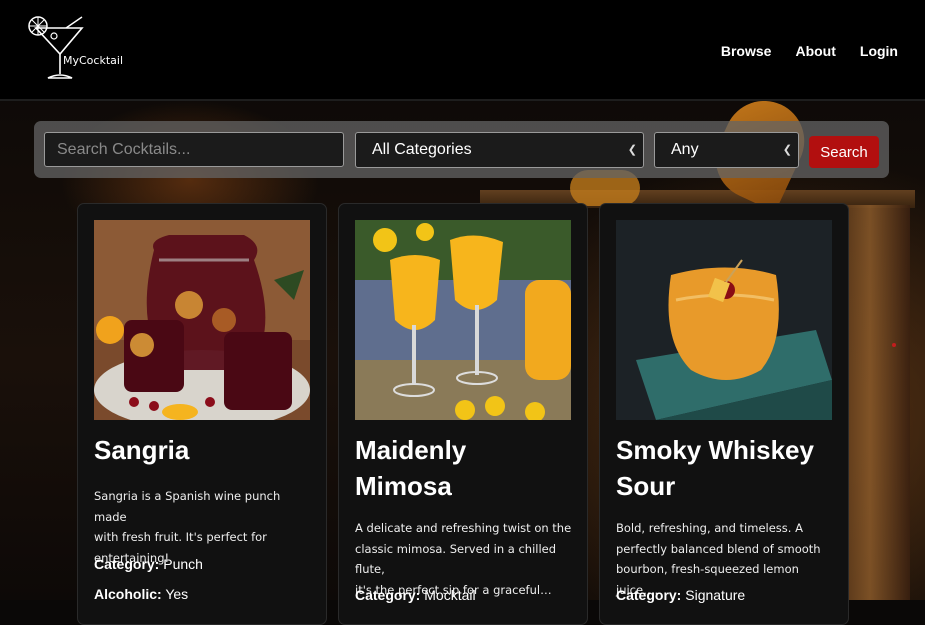  I want to click on nav-browse-link: Browse, so click(746, 51).